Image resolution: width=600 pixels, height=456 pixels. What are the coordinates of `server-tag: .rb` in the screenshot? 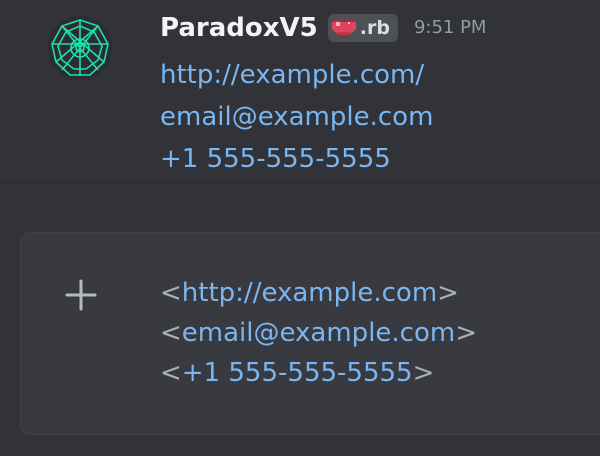 It's located at (362, 28).